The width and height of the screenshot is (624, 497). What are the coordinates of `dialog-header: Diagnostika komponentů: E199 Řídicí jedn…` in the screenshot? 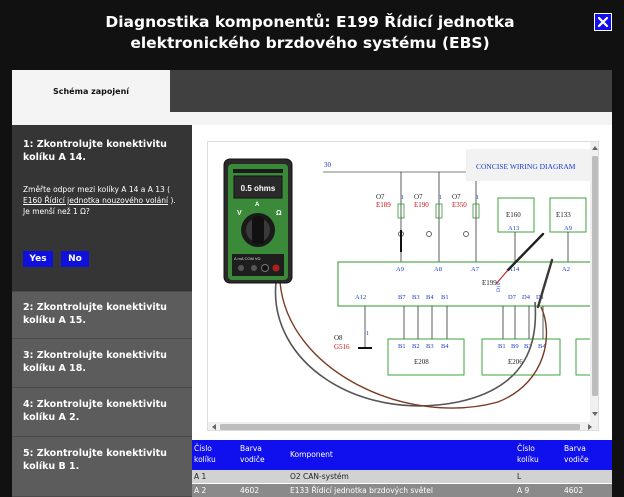 It's located at (312, 35).